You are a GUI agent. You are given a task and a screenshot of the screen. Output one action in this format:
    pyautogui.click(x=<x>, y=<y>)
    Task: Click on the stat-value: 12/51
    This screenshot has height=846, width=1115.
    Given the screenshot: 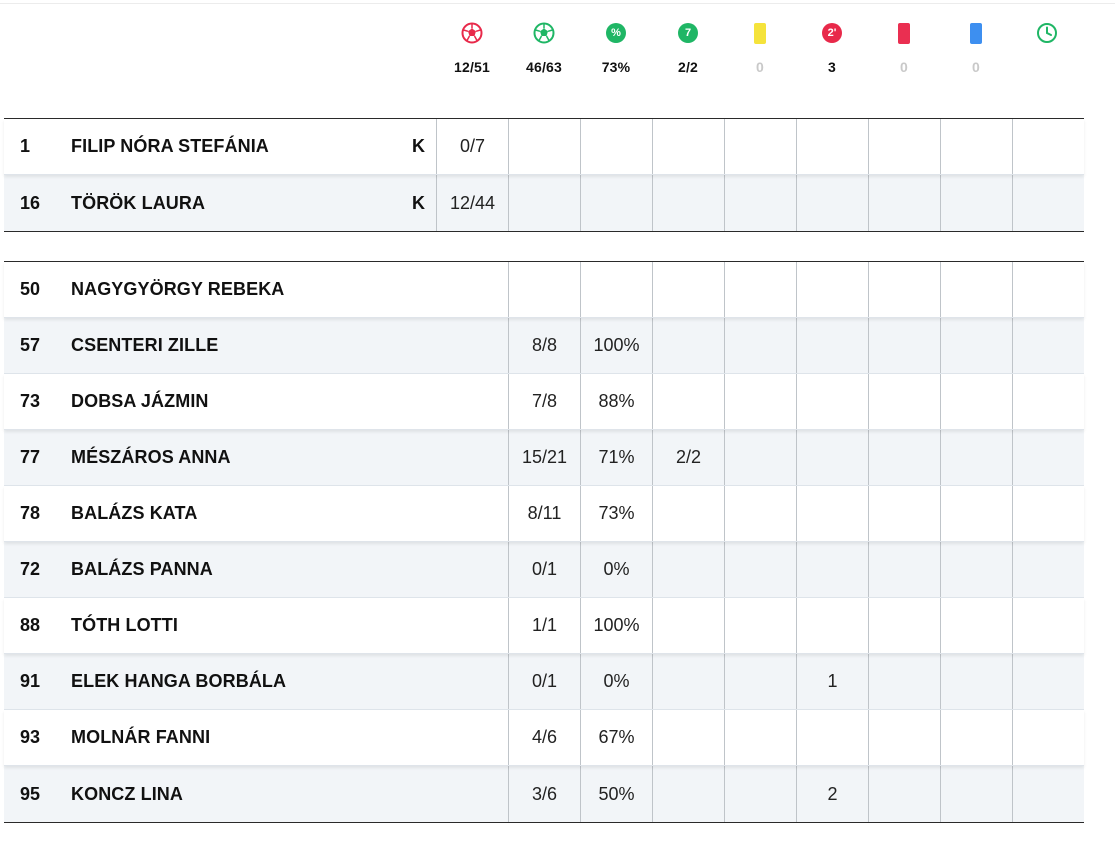 What is the action you would take?
    pyautogui.click(x=472, y=67)
    